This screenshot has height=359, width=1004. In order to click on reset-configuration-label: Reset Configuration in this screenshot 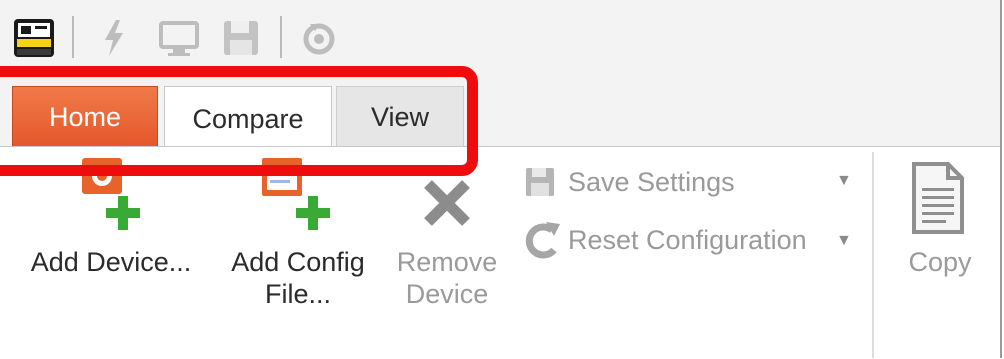, I will do `click(687, 239)`.